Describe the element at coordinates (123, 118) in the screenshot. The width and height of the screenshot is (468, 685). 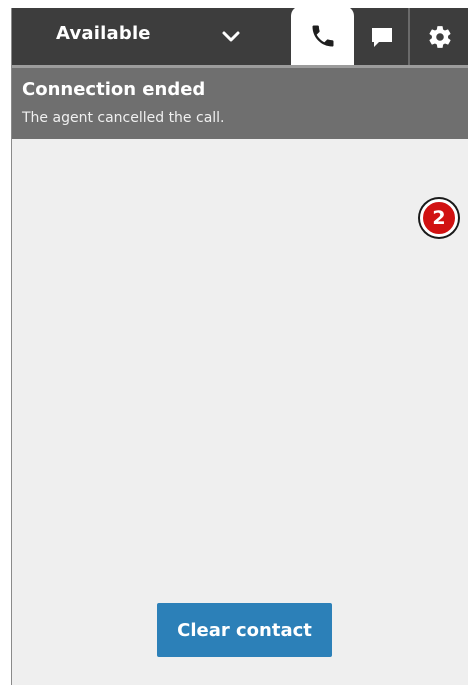
I see `banner-subtitle: The agent cancelled the call.` at that location.